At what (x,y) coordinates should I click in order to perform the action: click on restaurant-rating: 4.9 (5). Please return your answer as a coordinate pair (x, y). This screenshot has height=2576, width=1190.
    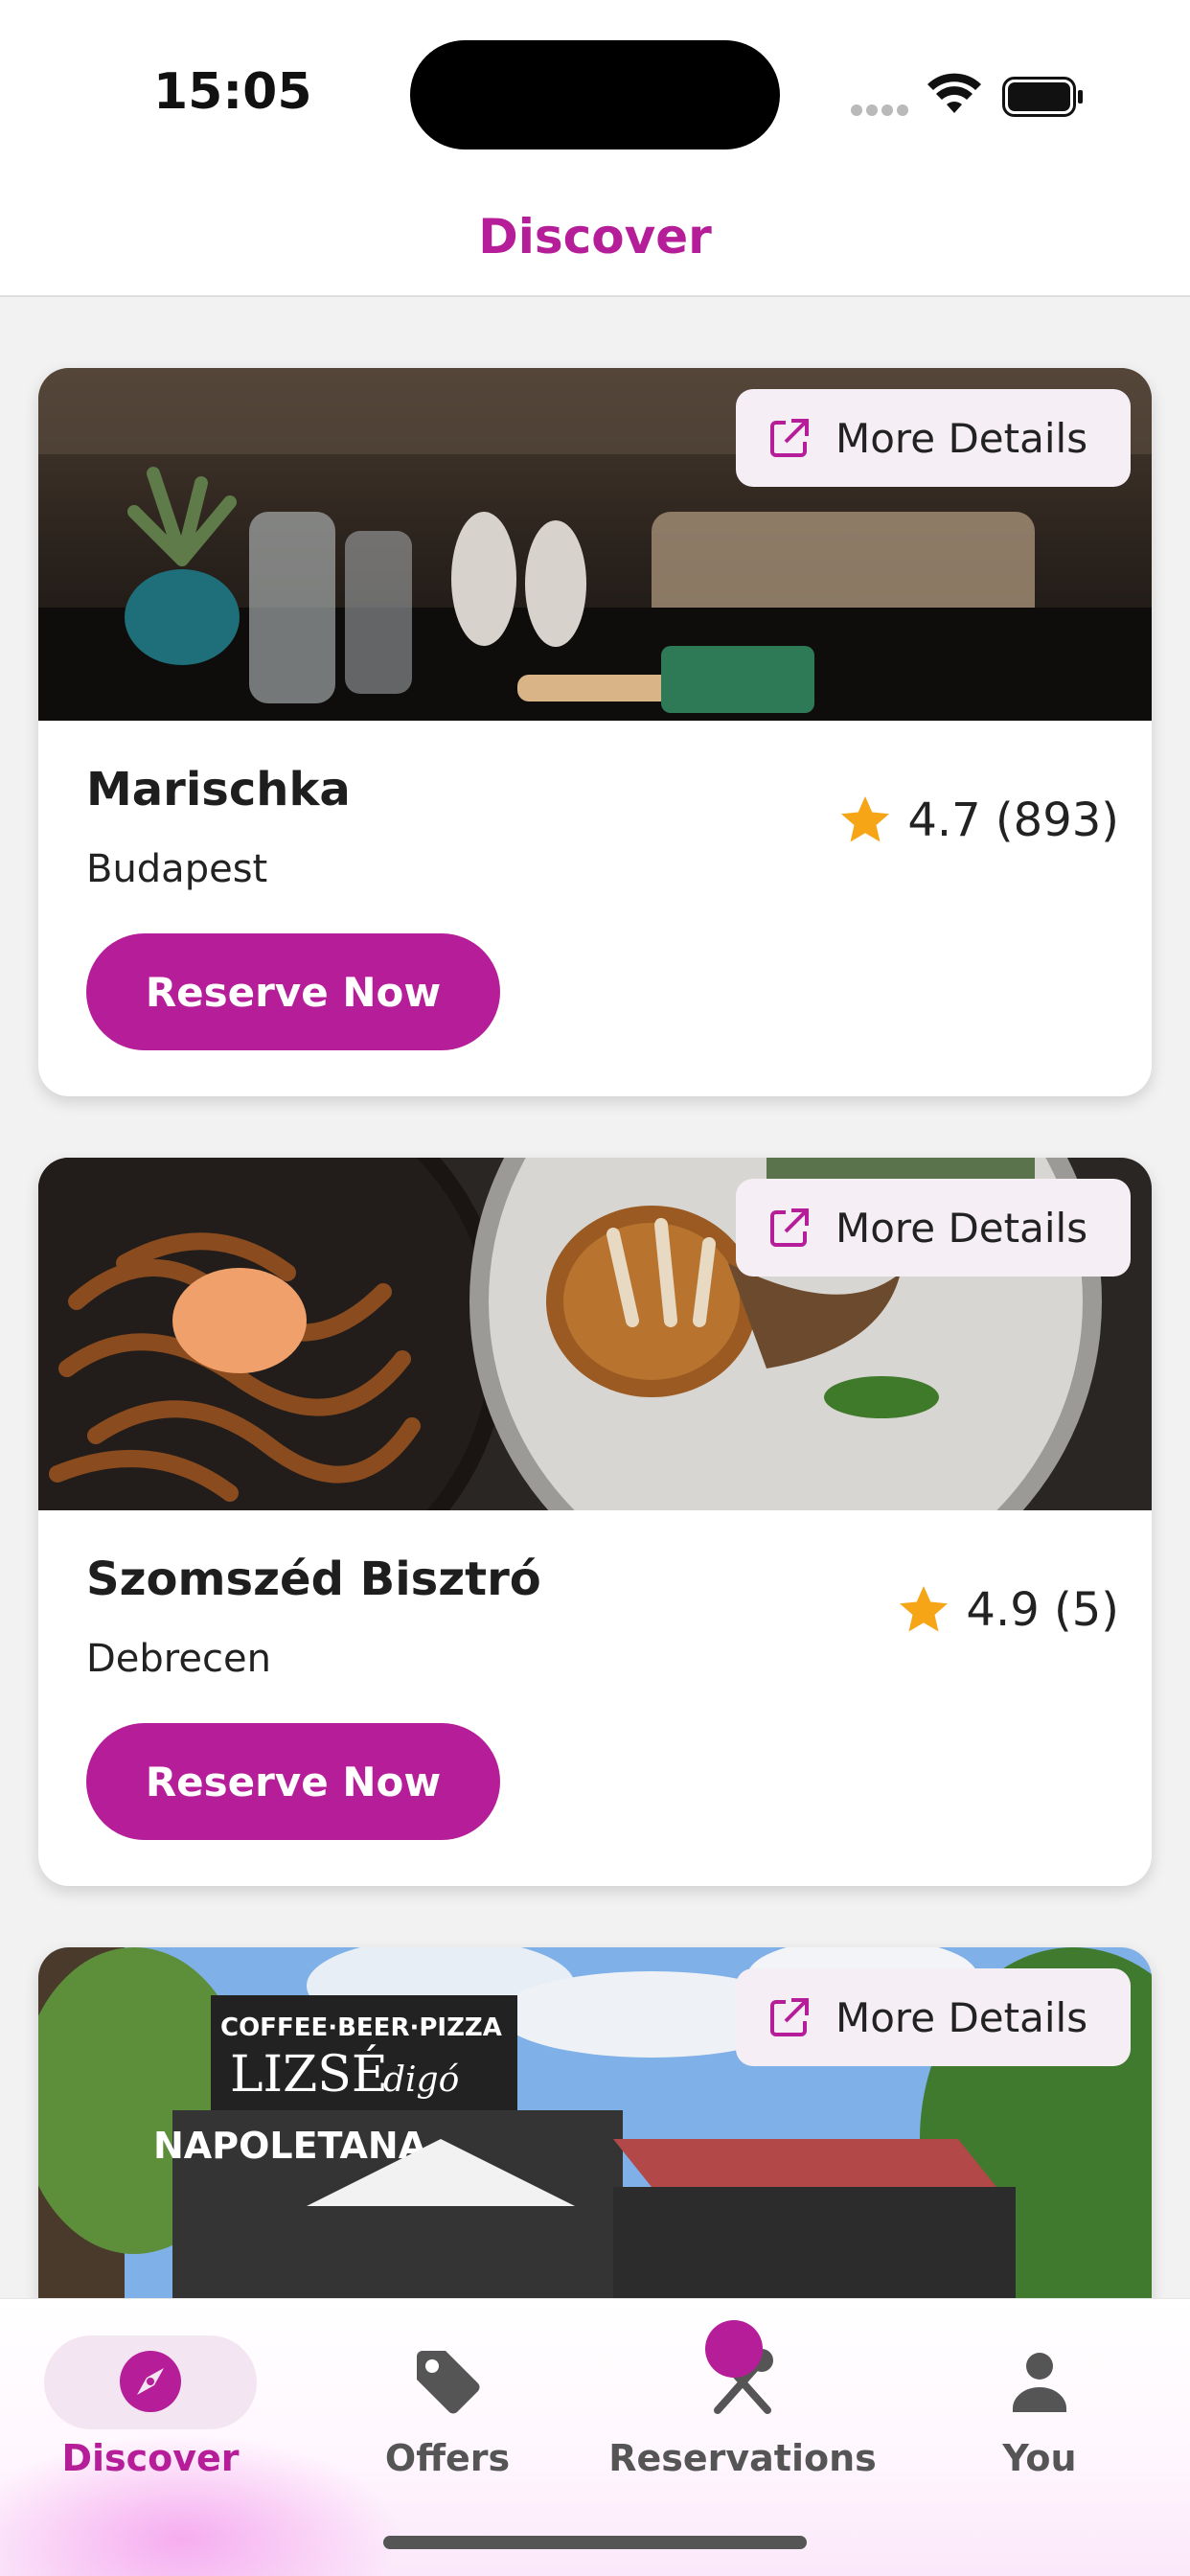
    Looking at the image, I should click on (1007, 1610).